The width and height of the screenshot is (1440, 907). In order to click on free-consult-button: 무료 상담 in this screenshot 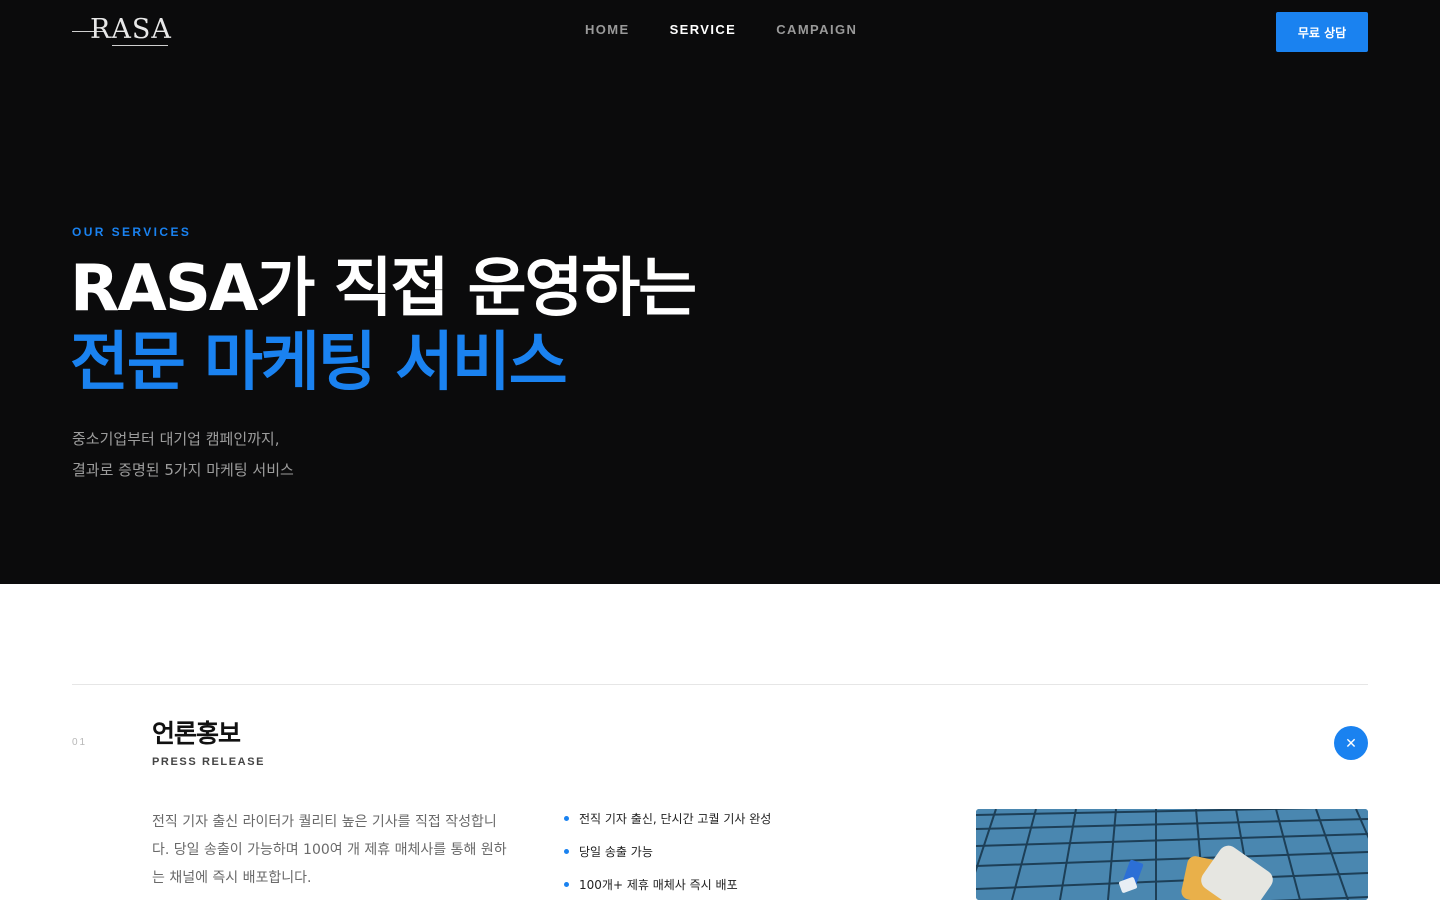, I will do `click(1322, 32)`.